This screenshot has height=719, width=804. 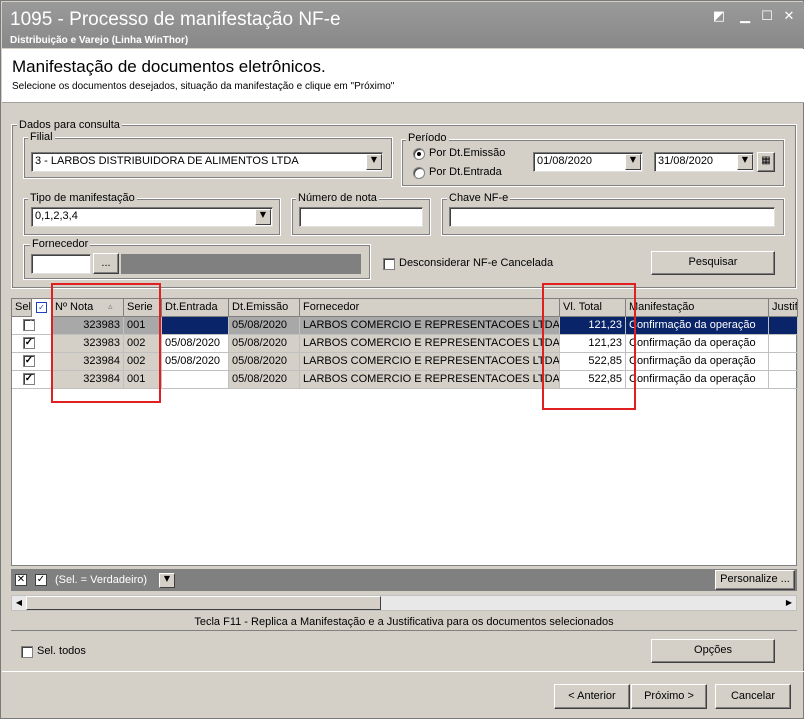 What do you see at coordinates (264, 308) in the screenshot?
I see `col-header-dt-emissao: Dt.Emissão` at bounding box center [264, 308].